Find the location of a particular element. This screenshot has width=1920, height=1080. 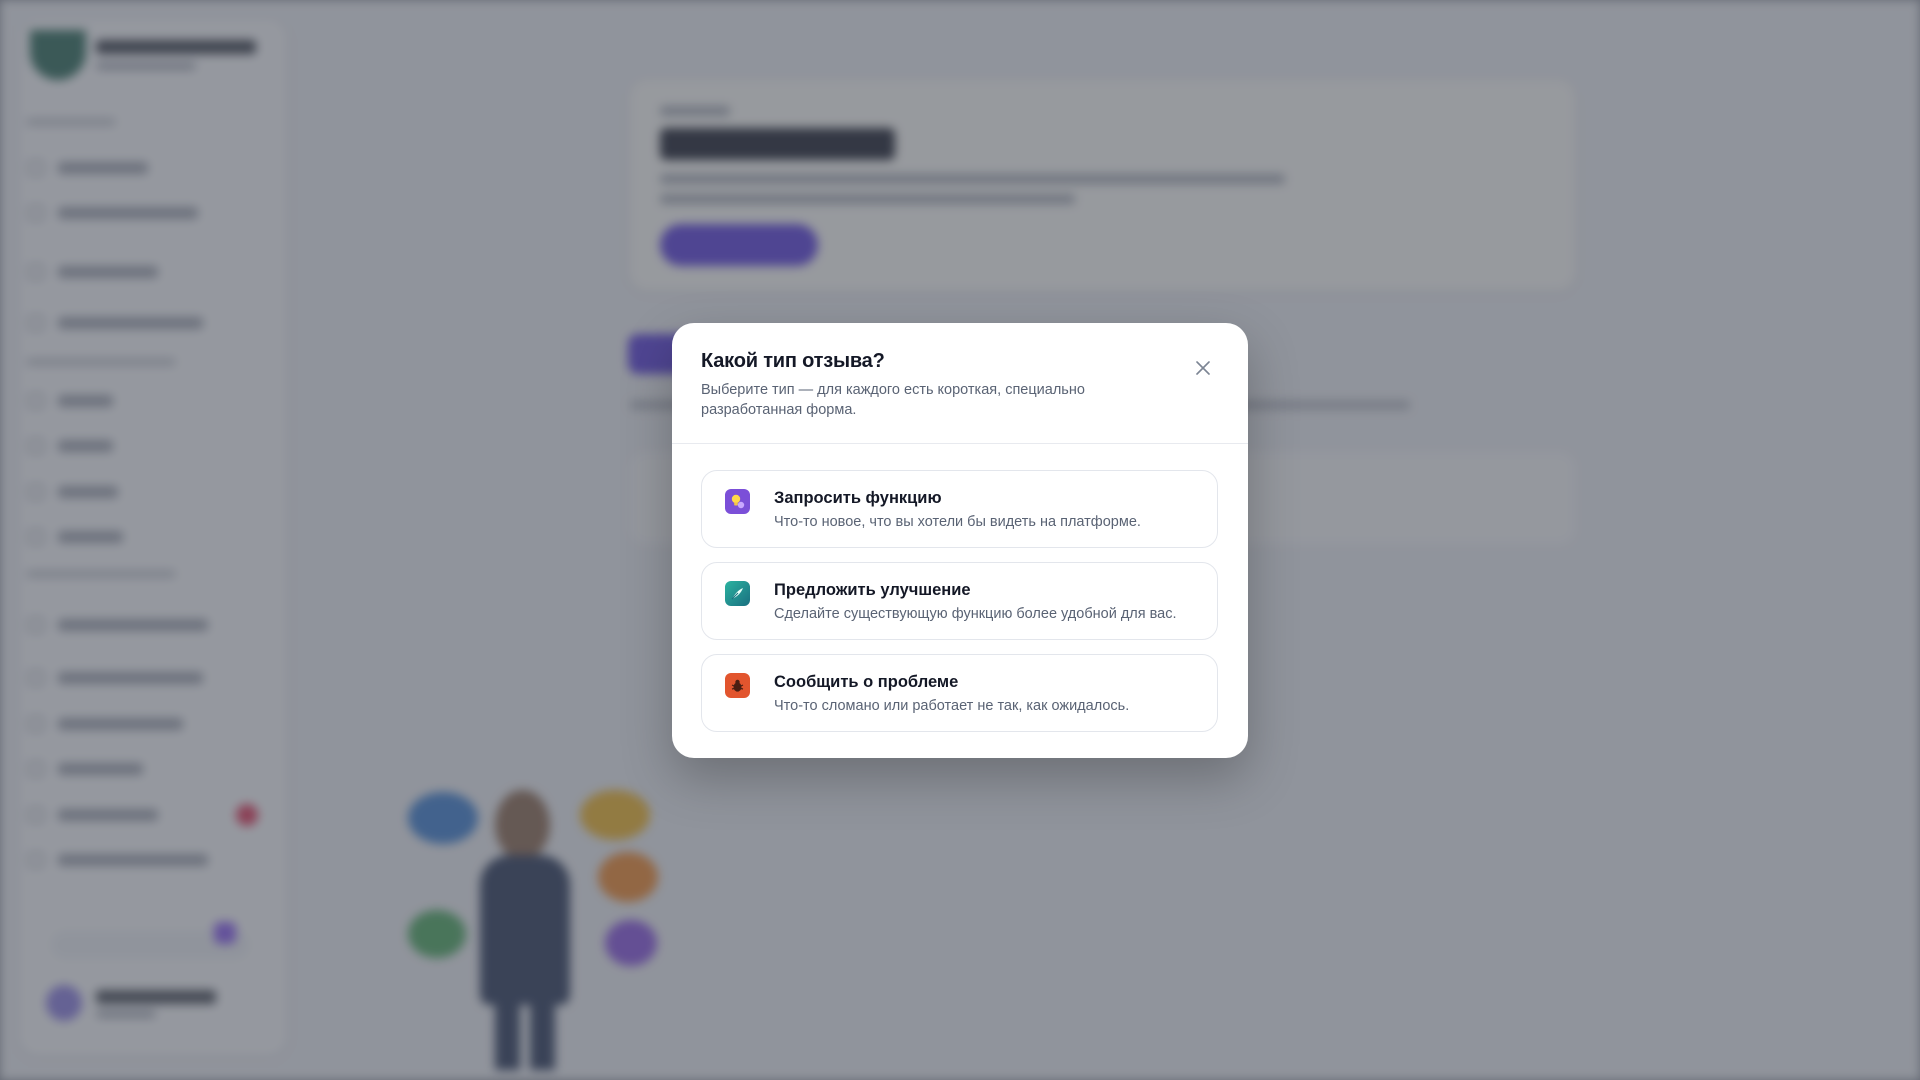

option-title: Предложить улучшение is located at coordinates (872, 590).